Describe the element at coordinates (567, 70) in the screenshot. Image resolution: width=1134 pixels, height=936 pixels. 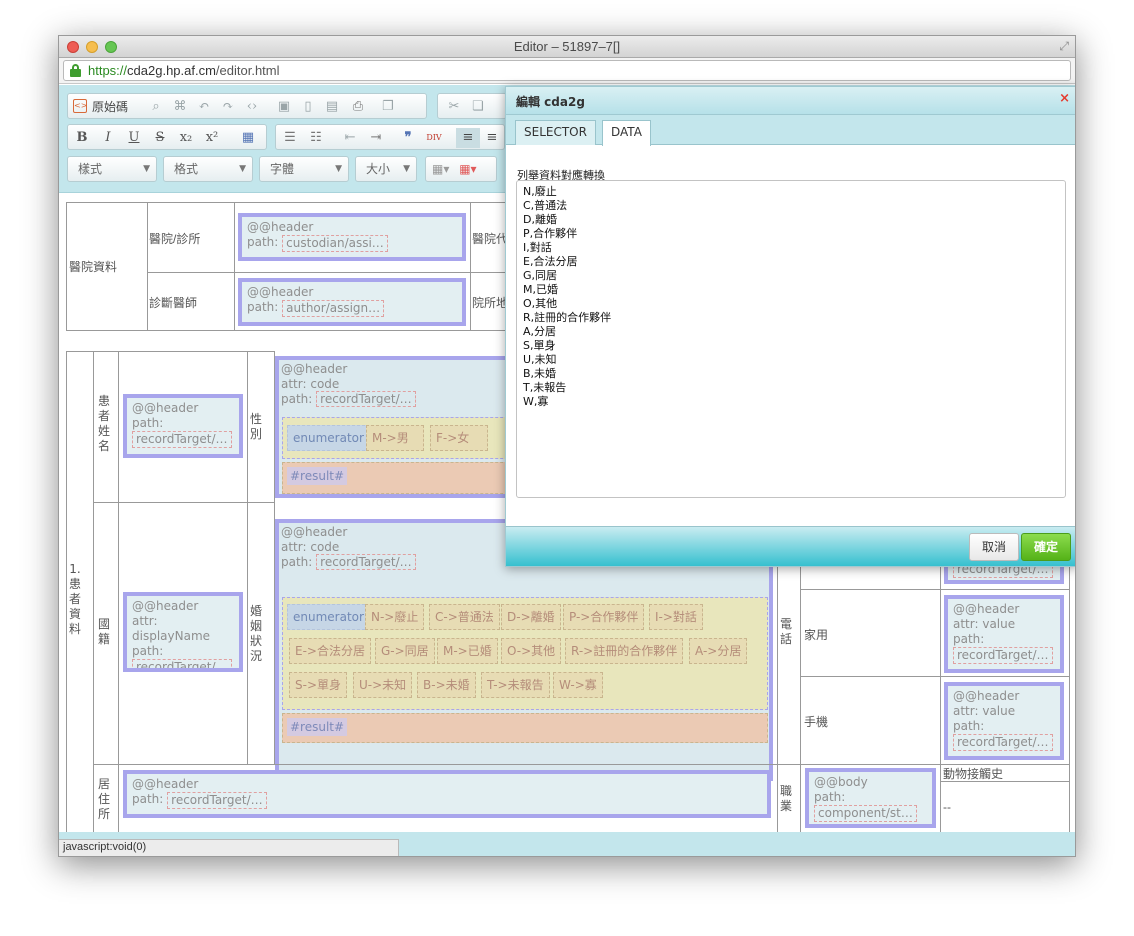
I see `url-field: https://cda2g.hp.af.cm/editor.html` at that location.